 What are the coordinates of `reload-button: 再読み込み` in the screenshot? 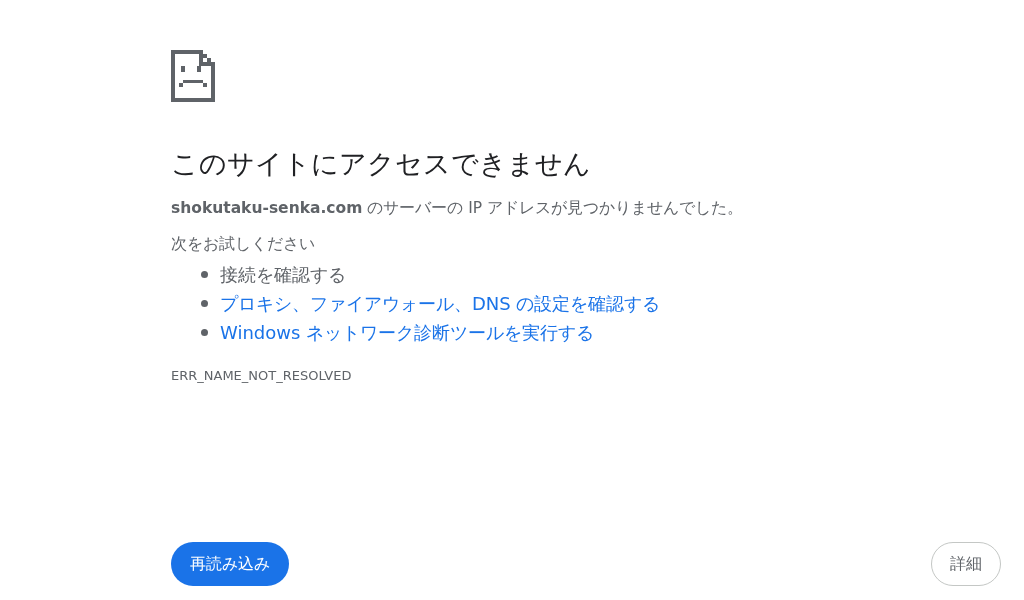 It's located at (230, 564).